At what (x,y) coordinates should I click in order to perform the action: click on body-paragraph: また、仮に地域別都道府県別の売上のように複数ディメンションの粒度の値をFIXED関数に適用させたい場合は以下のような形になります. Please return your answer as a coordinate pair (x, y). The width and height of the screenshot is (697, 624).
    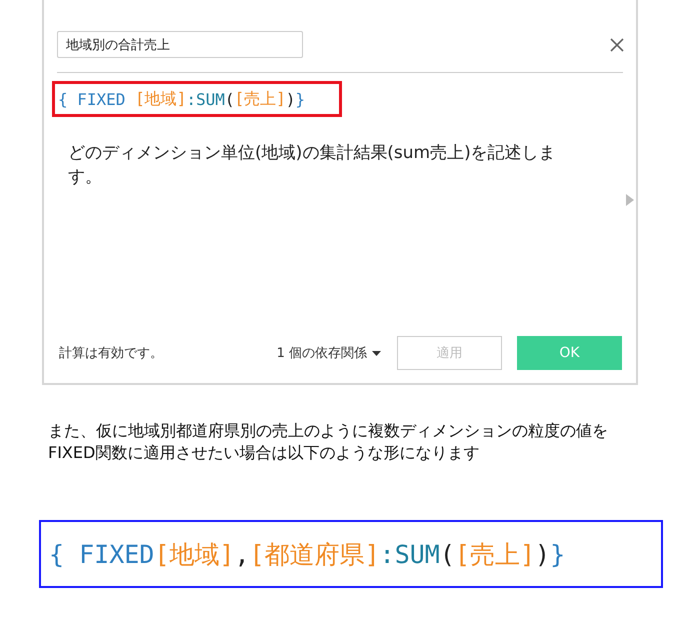
    Looking at the image, I should click on (328, 442).